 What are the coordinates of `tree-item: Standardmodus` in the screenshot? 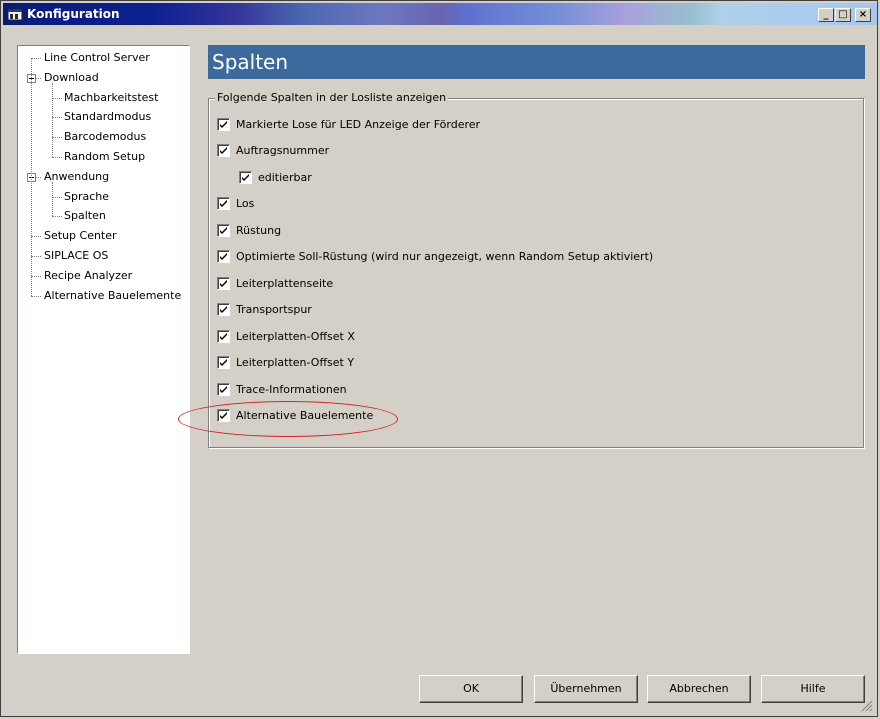 It's located at (107, 117).